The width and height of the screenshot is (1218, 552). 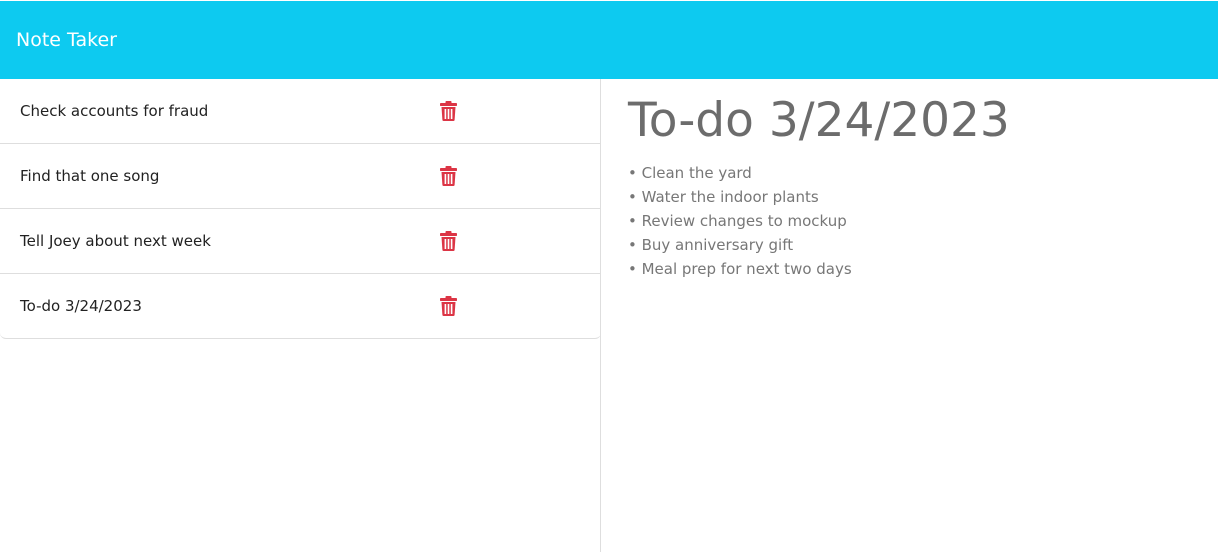 What do you see at coordinates (737, 221) in the screenshot?
I see `note-line: • Review changes to mockup` at bounding box center [737, 221].